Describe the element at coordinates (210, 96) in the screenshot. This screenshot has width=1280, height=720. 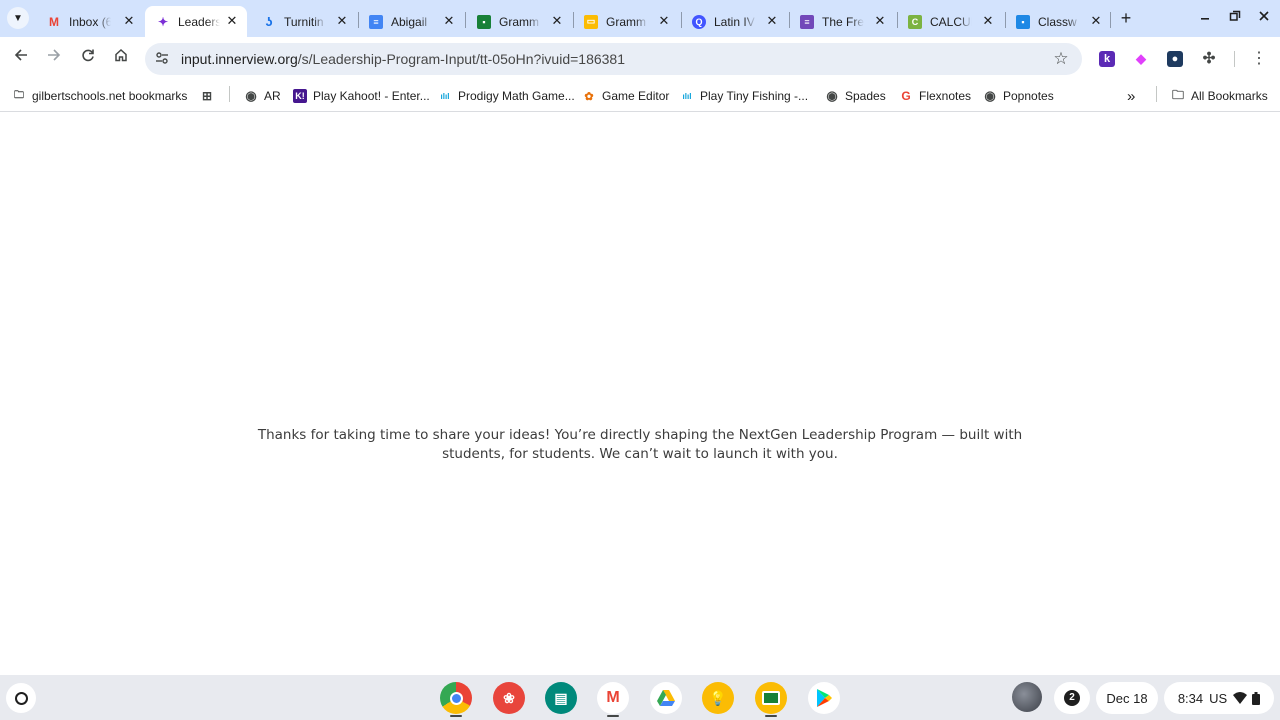
I see `bookmark-apps: ⊞` at that location.